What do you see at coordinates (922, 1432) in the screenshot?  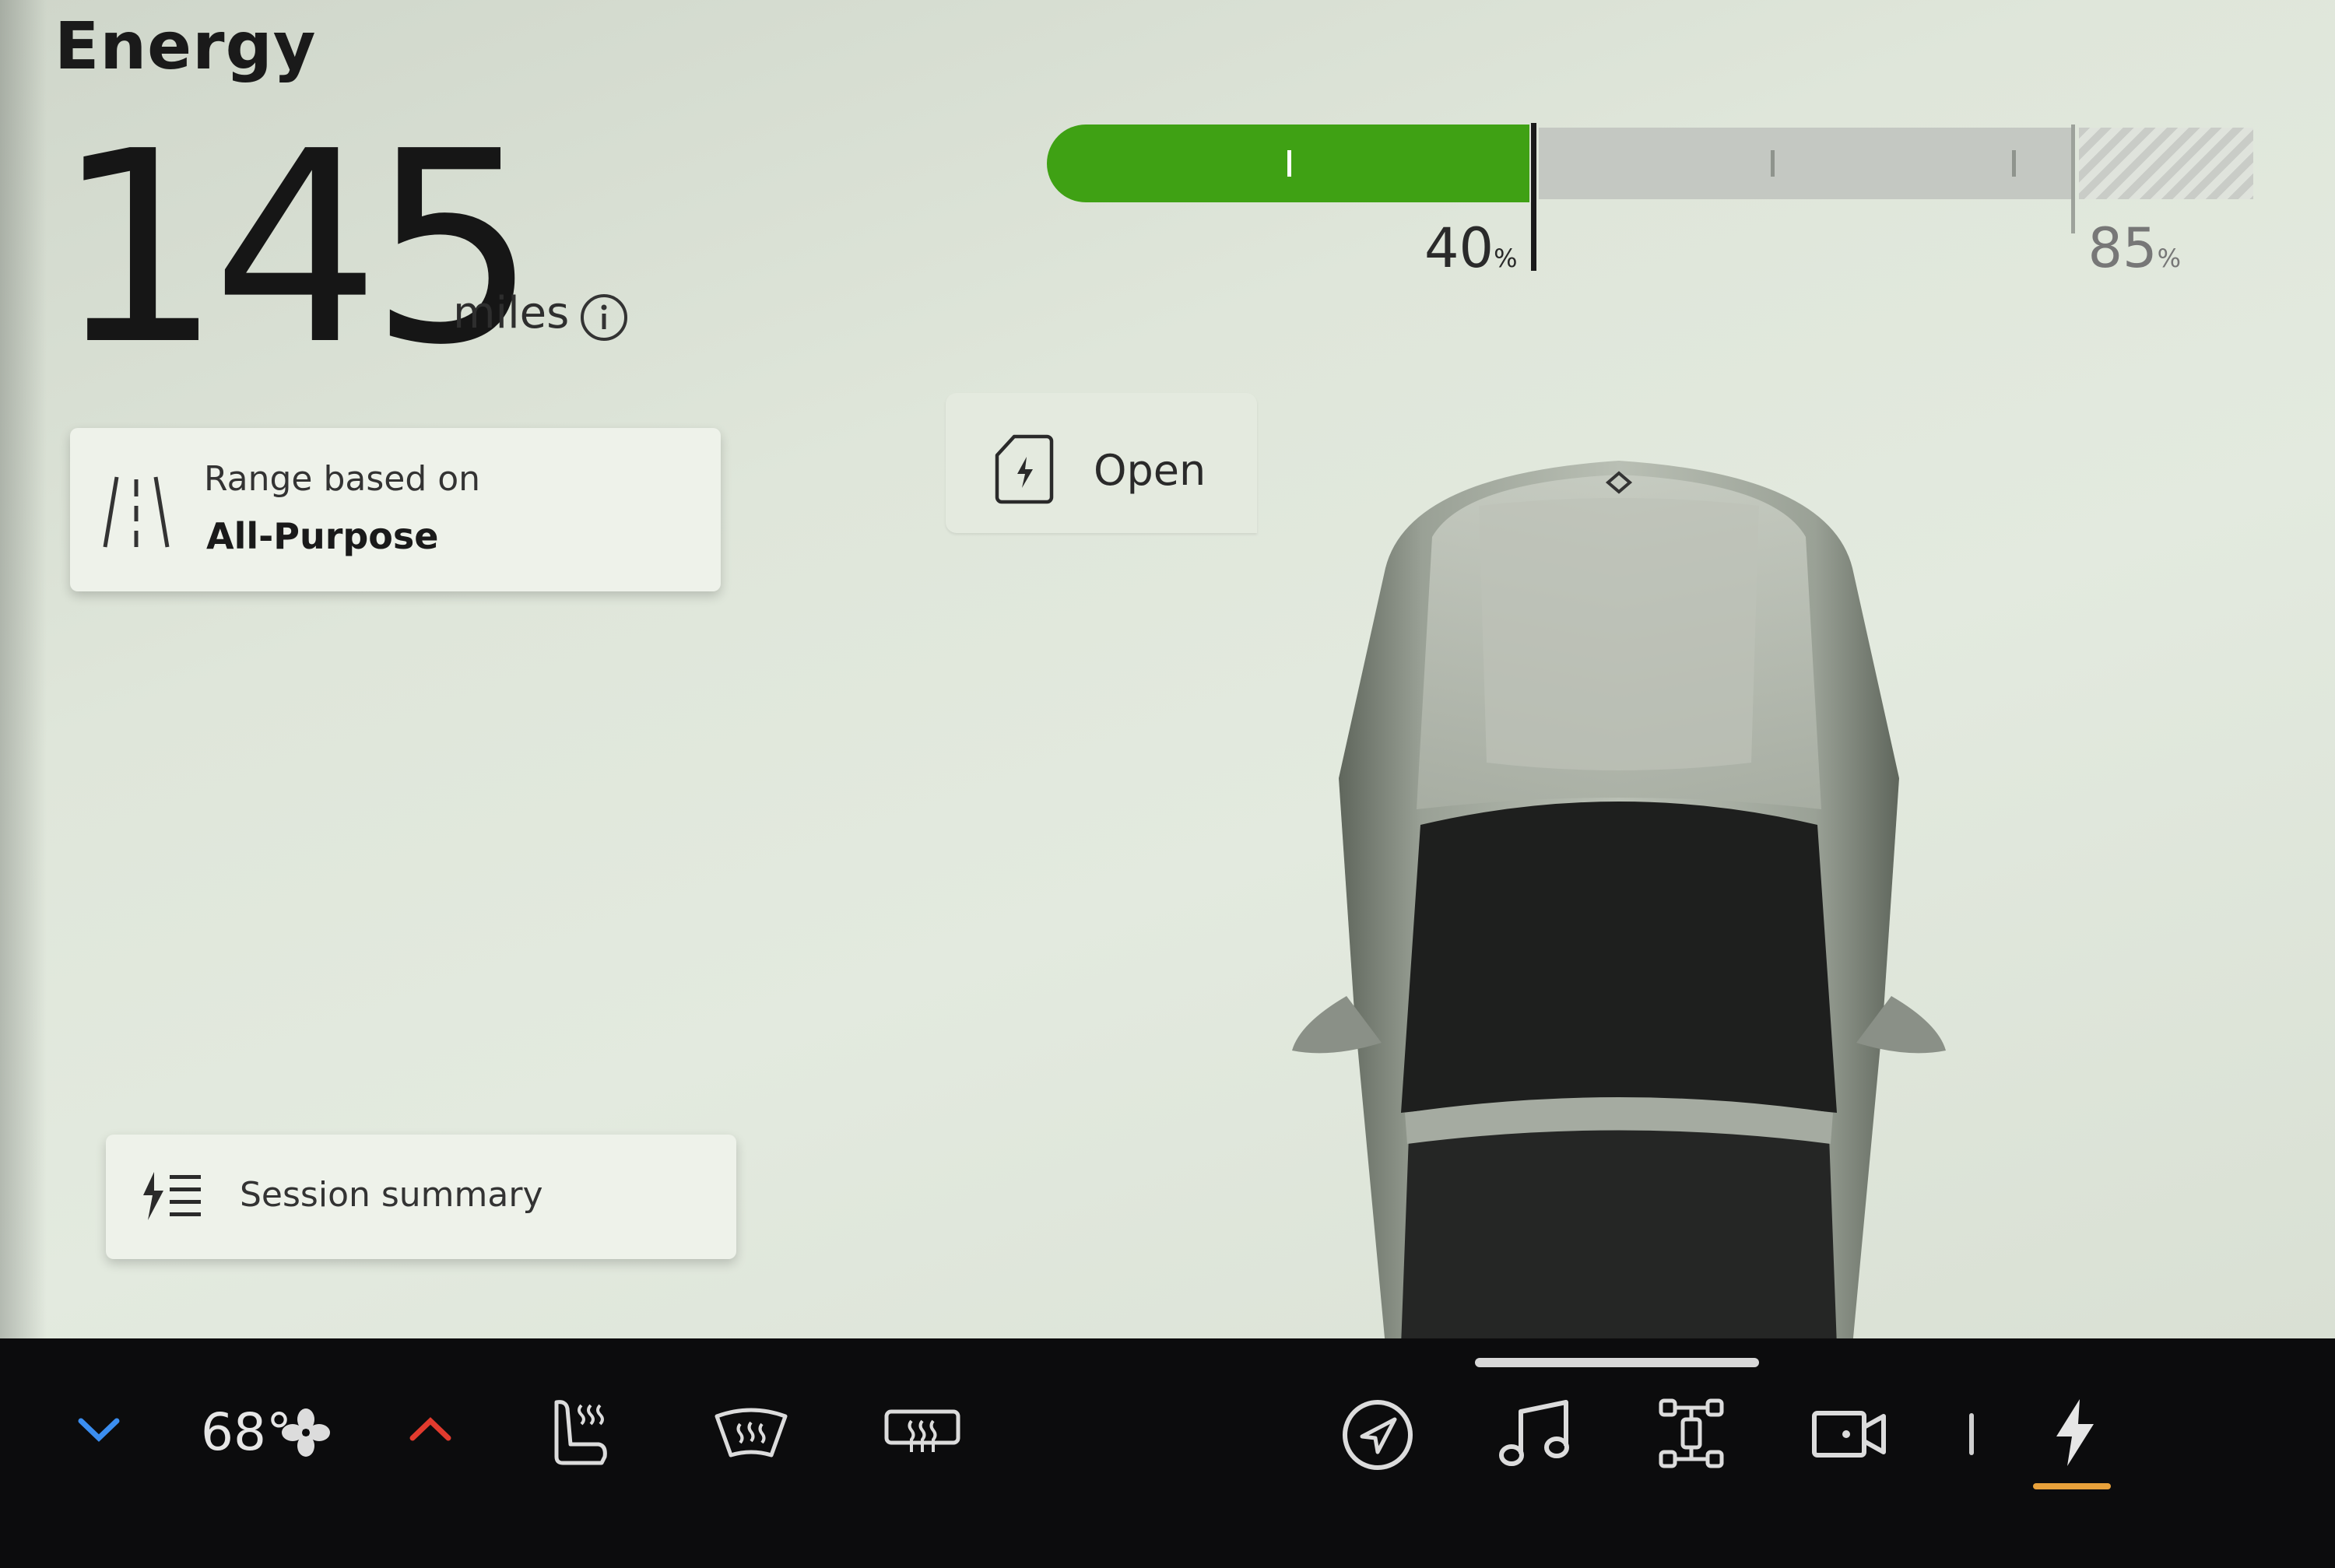 I see `rear-defrost-icon` at bounding box center [922, 1432].